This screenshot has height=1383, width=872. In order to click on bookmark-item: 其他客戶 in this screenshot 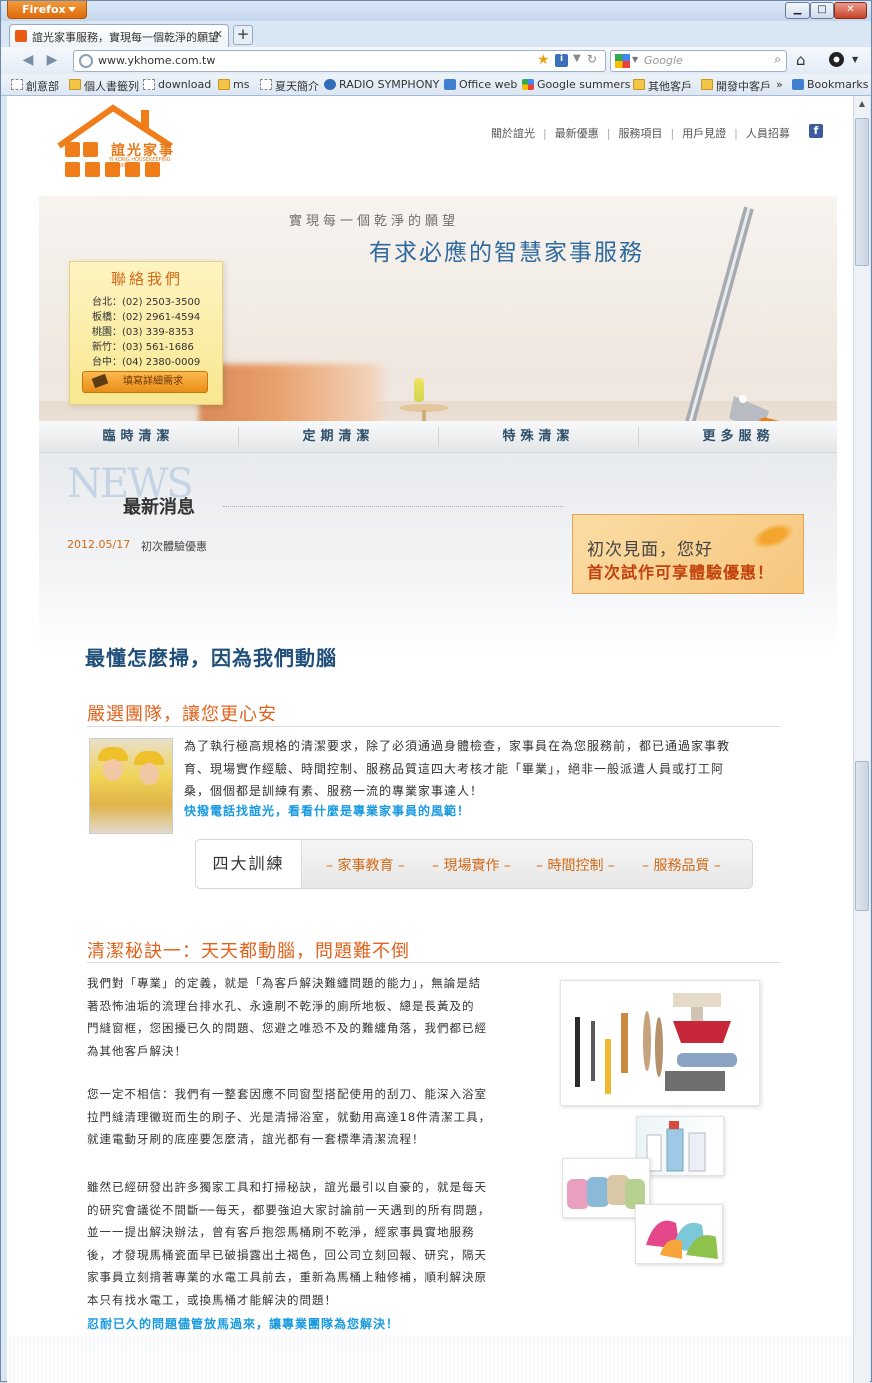, I will do `click(662, 86)`.